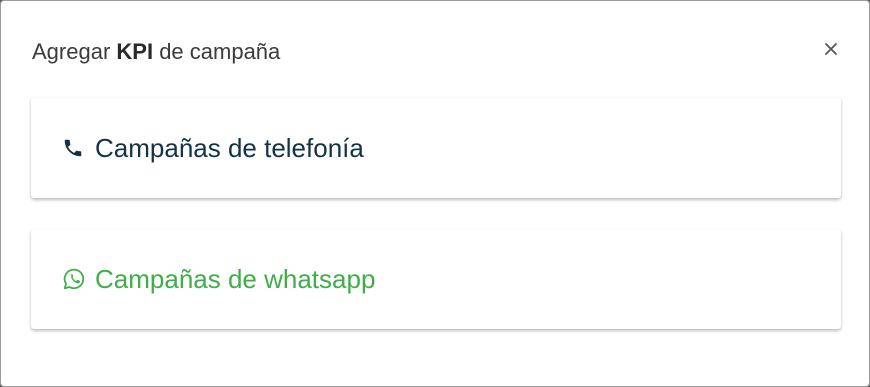 Image resolution: width=870 pixels, height=387 pixels. Describe the element at coordinates (217, 51) in the screenshot. I see `dialog-title-suffix: de campaña` at that location.